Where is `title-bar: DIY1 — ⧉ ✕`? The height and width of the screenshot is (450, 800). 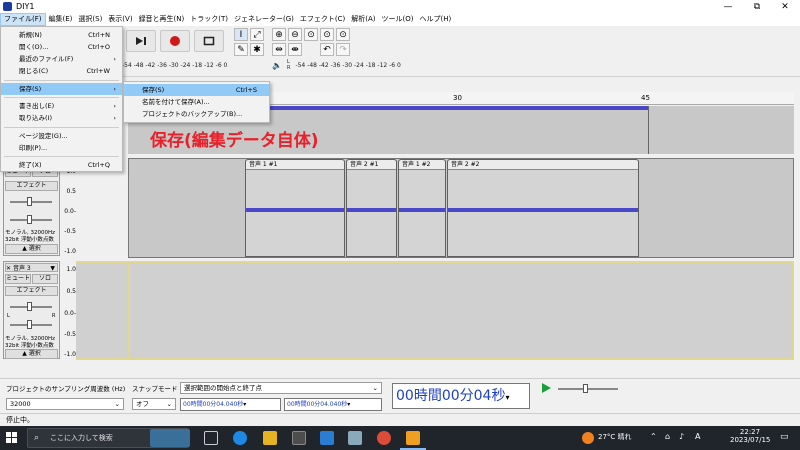 title-bar: DIY1 — ⧉ ✕ is located at coordinates (400, 6).